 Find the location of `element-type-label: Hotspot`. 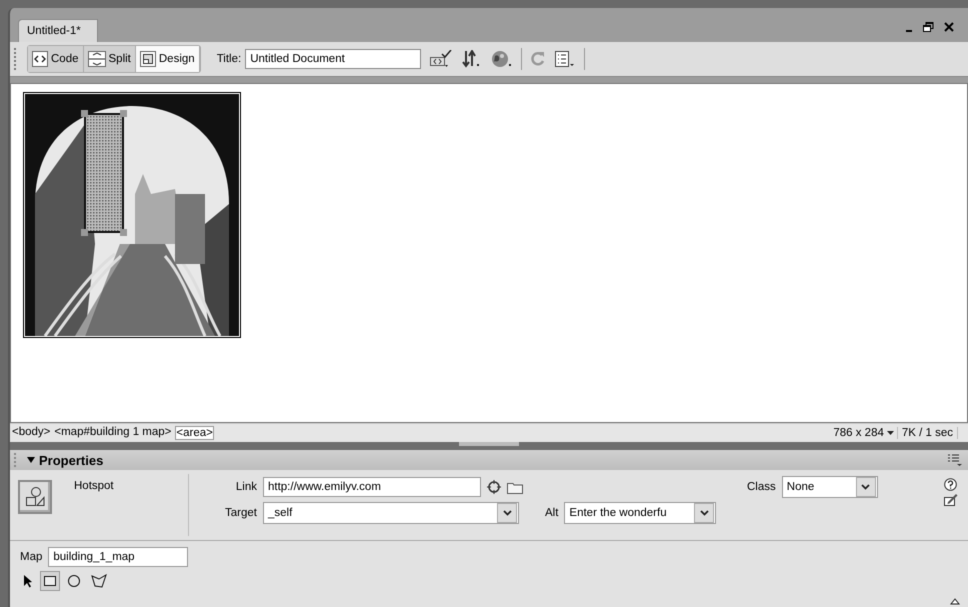

element-type-label: Hotspot is located at coordinates (94, 487).